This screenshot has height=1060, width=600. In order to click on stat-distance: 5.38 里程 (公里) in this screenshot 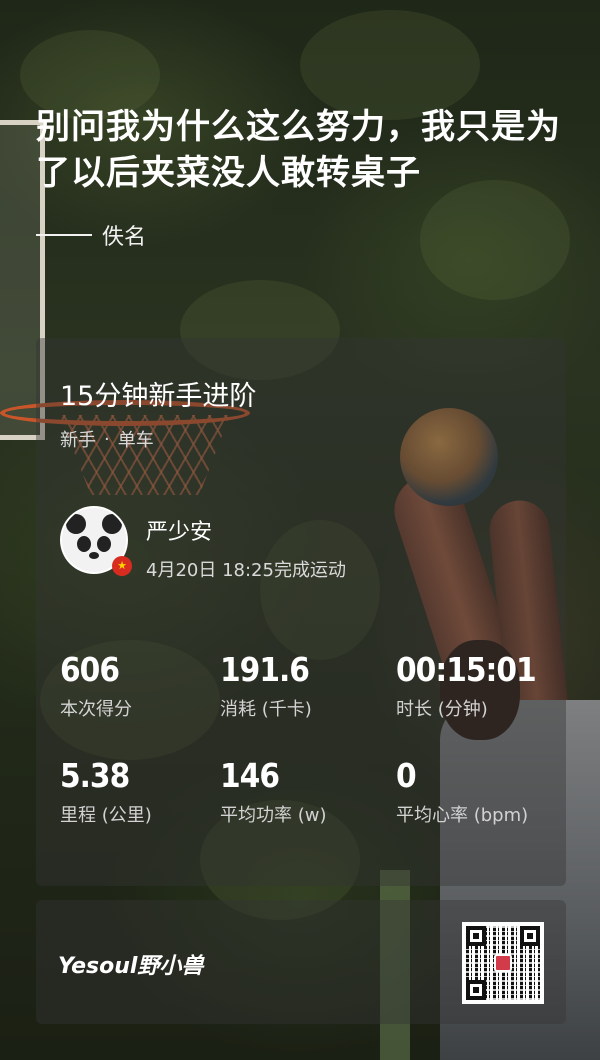, I will do `click(106, 791)`.